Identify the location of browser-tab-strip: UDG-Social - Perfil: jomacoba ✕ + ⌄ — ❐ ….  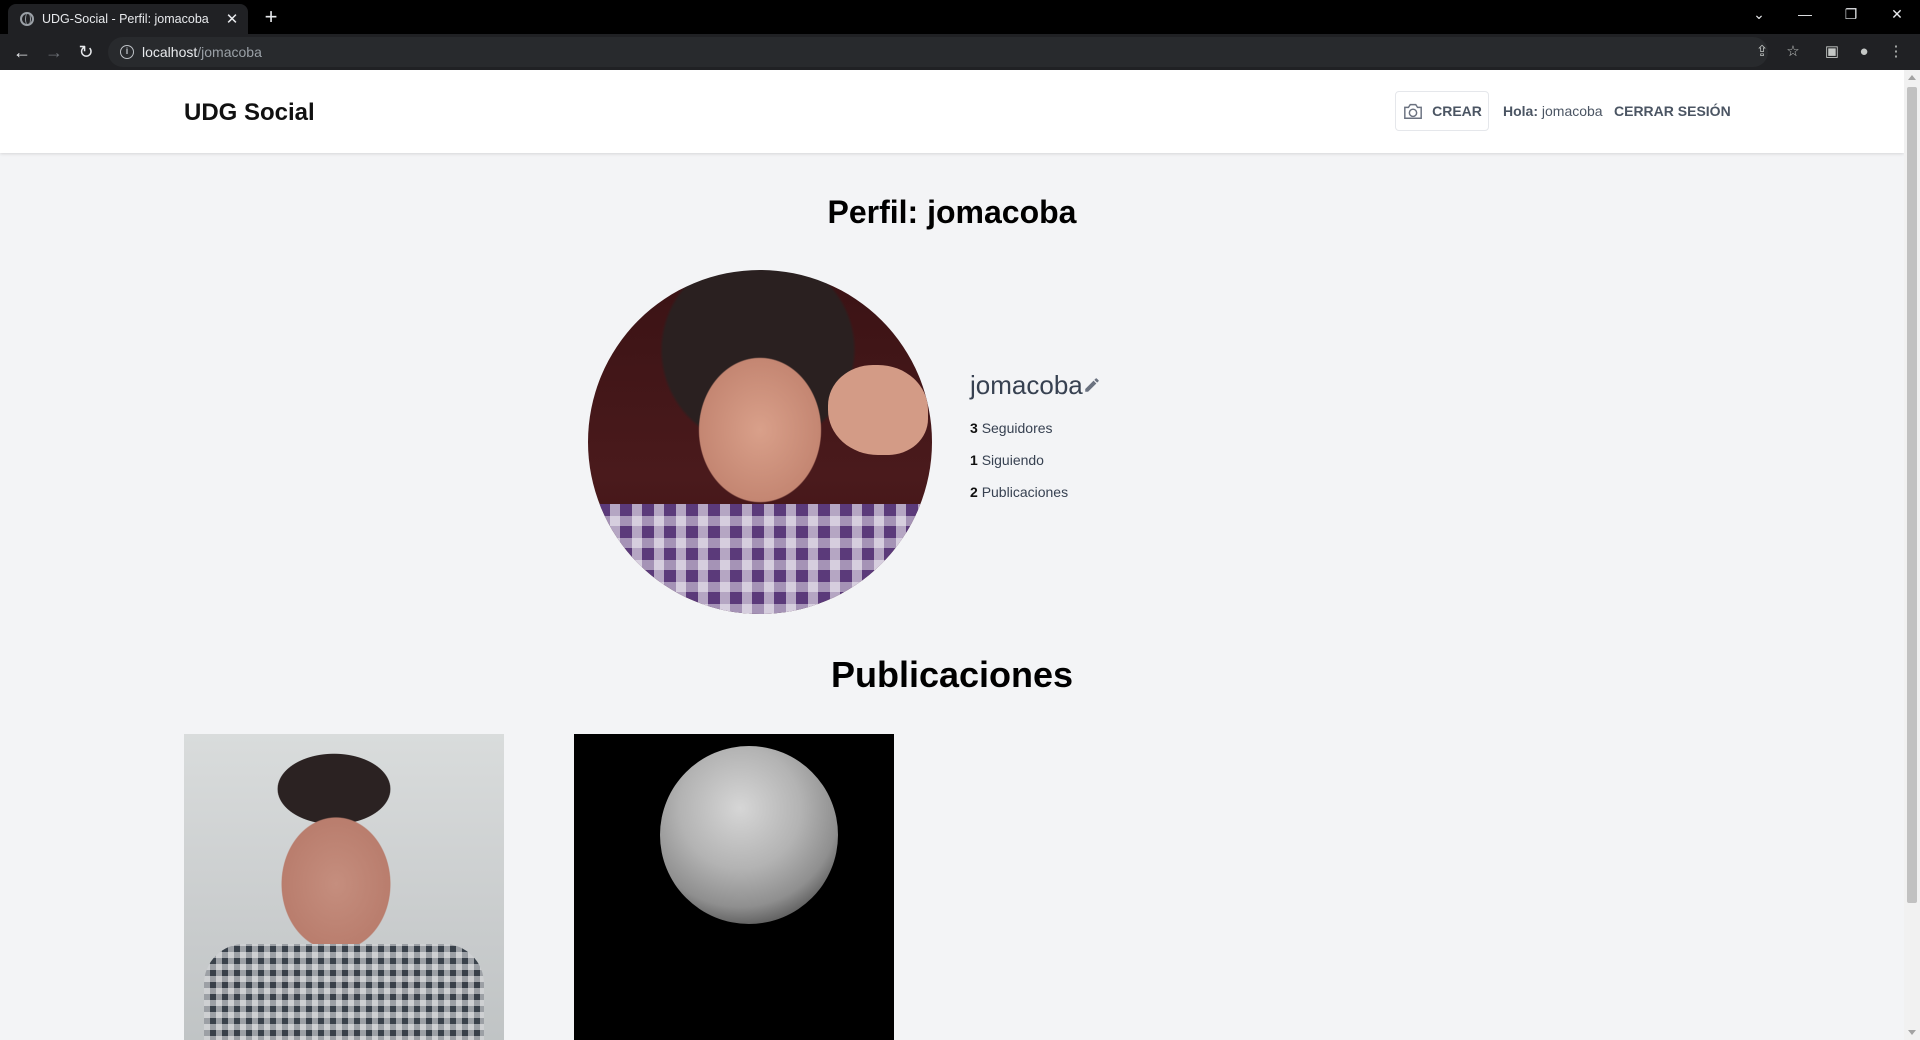
(960, 17).